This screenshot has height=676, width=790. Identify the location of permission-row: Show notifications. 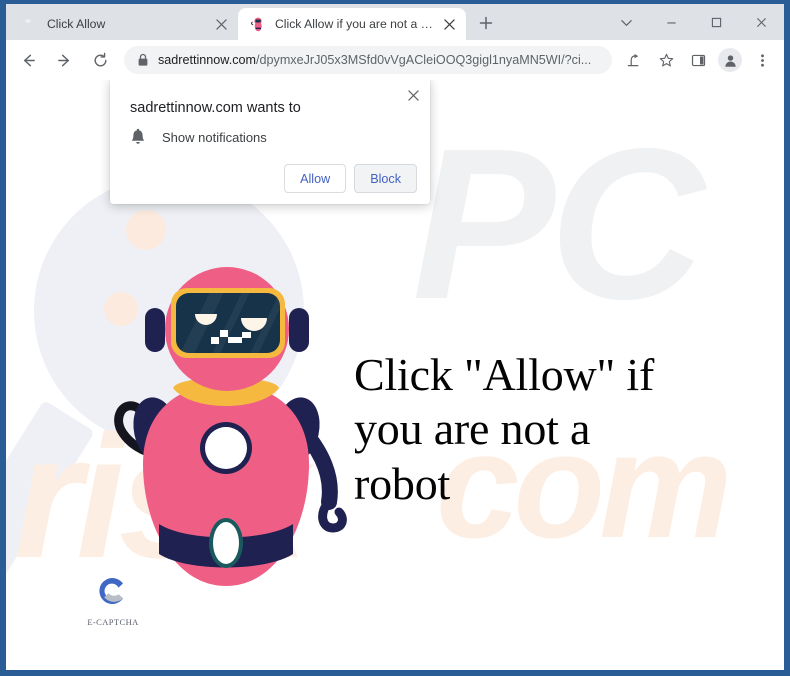
(198, 137).